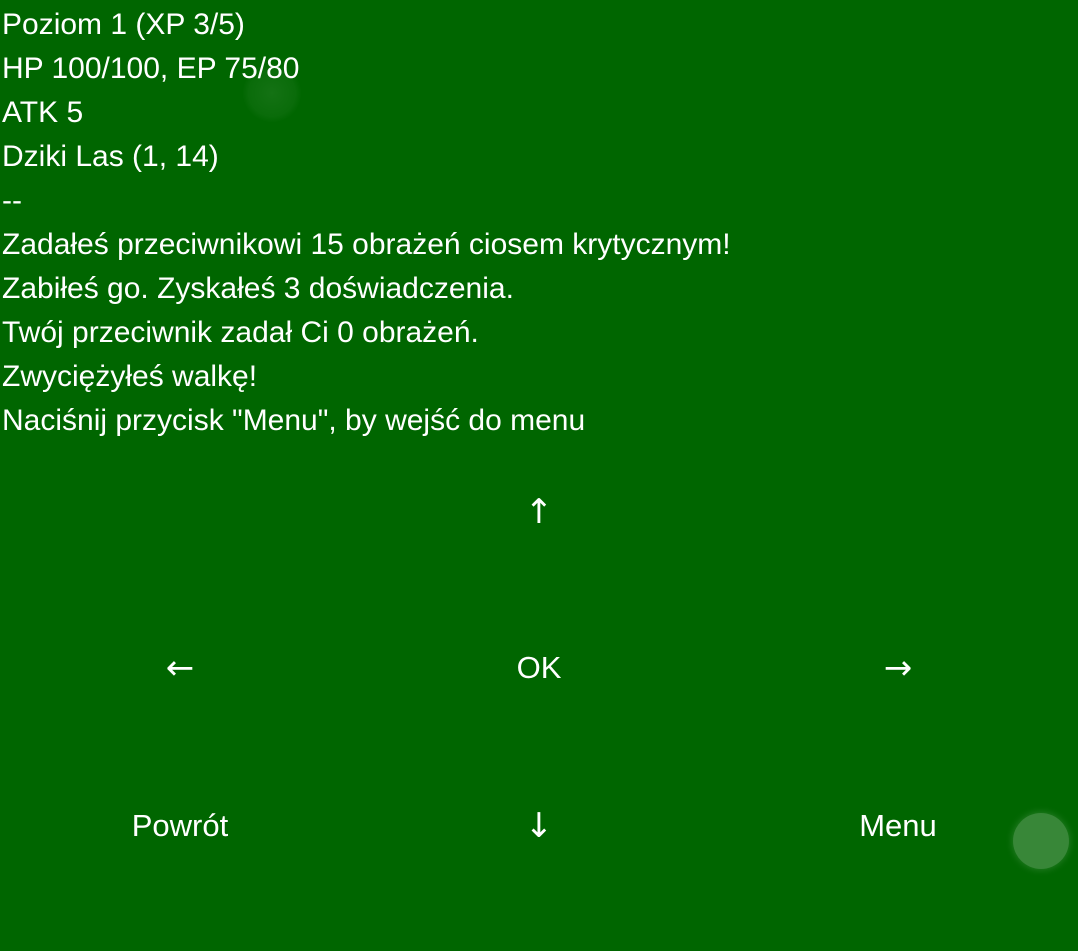 The height and width of the screenshot is (951, 1078). I want to click on arrow-up-icon: ↑, so click(539, 512).